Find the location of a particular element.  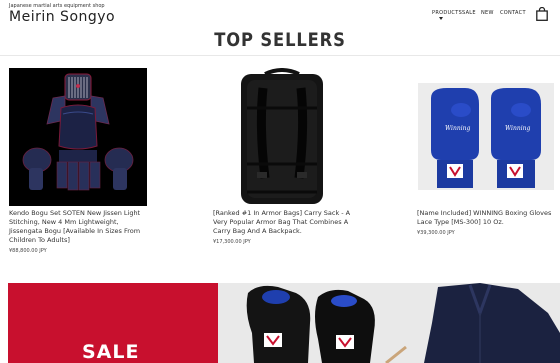

nav-new: NEW is located at coordinates (487, 13).